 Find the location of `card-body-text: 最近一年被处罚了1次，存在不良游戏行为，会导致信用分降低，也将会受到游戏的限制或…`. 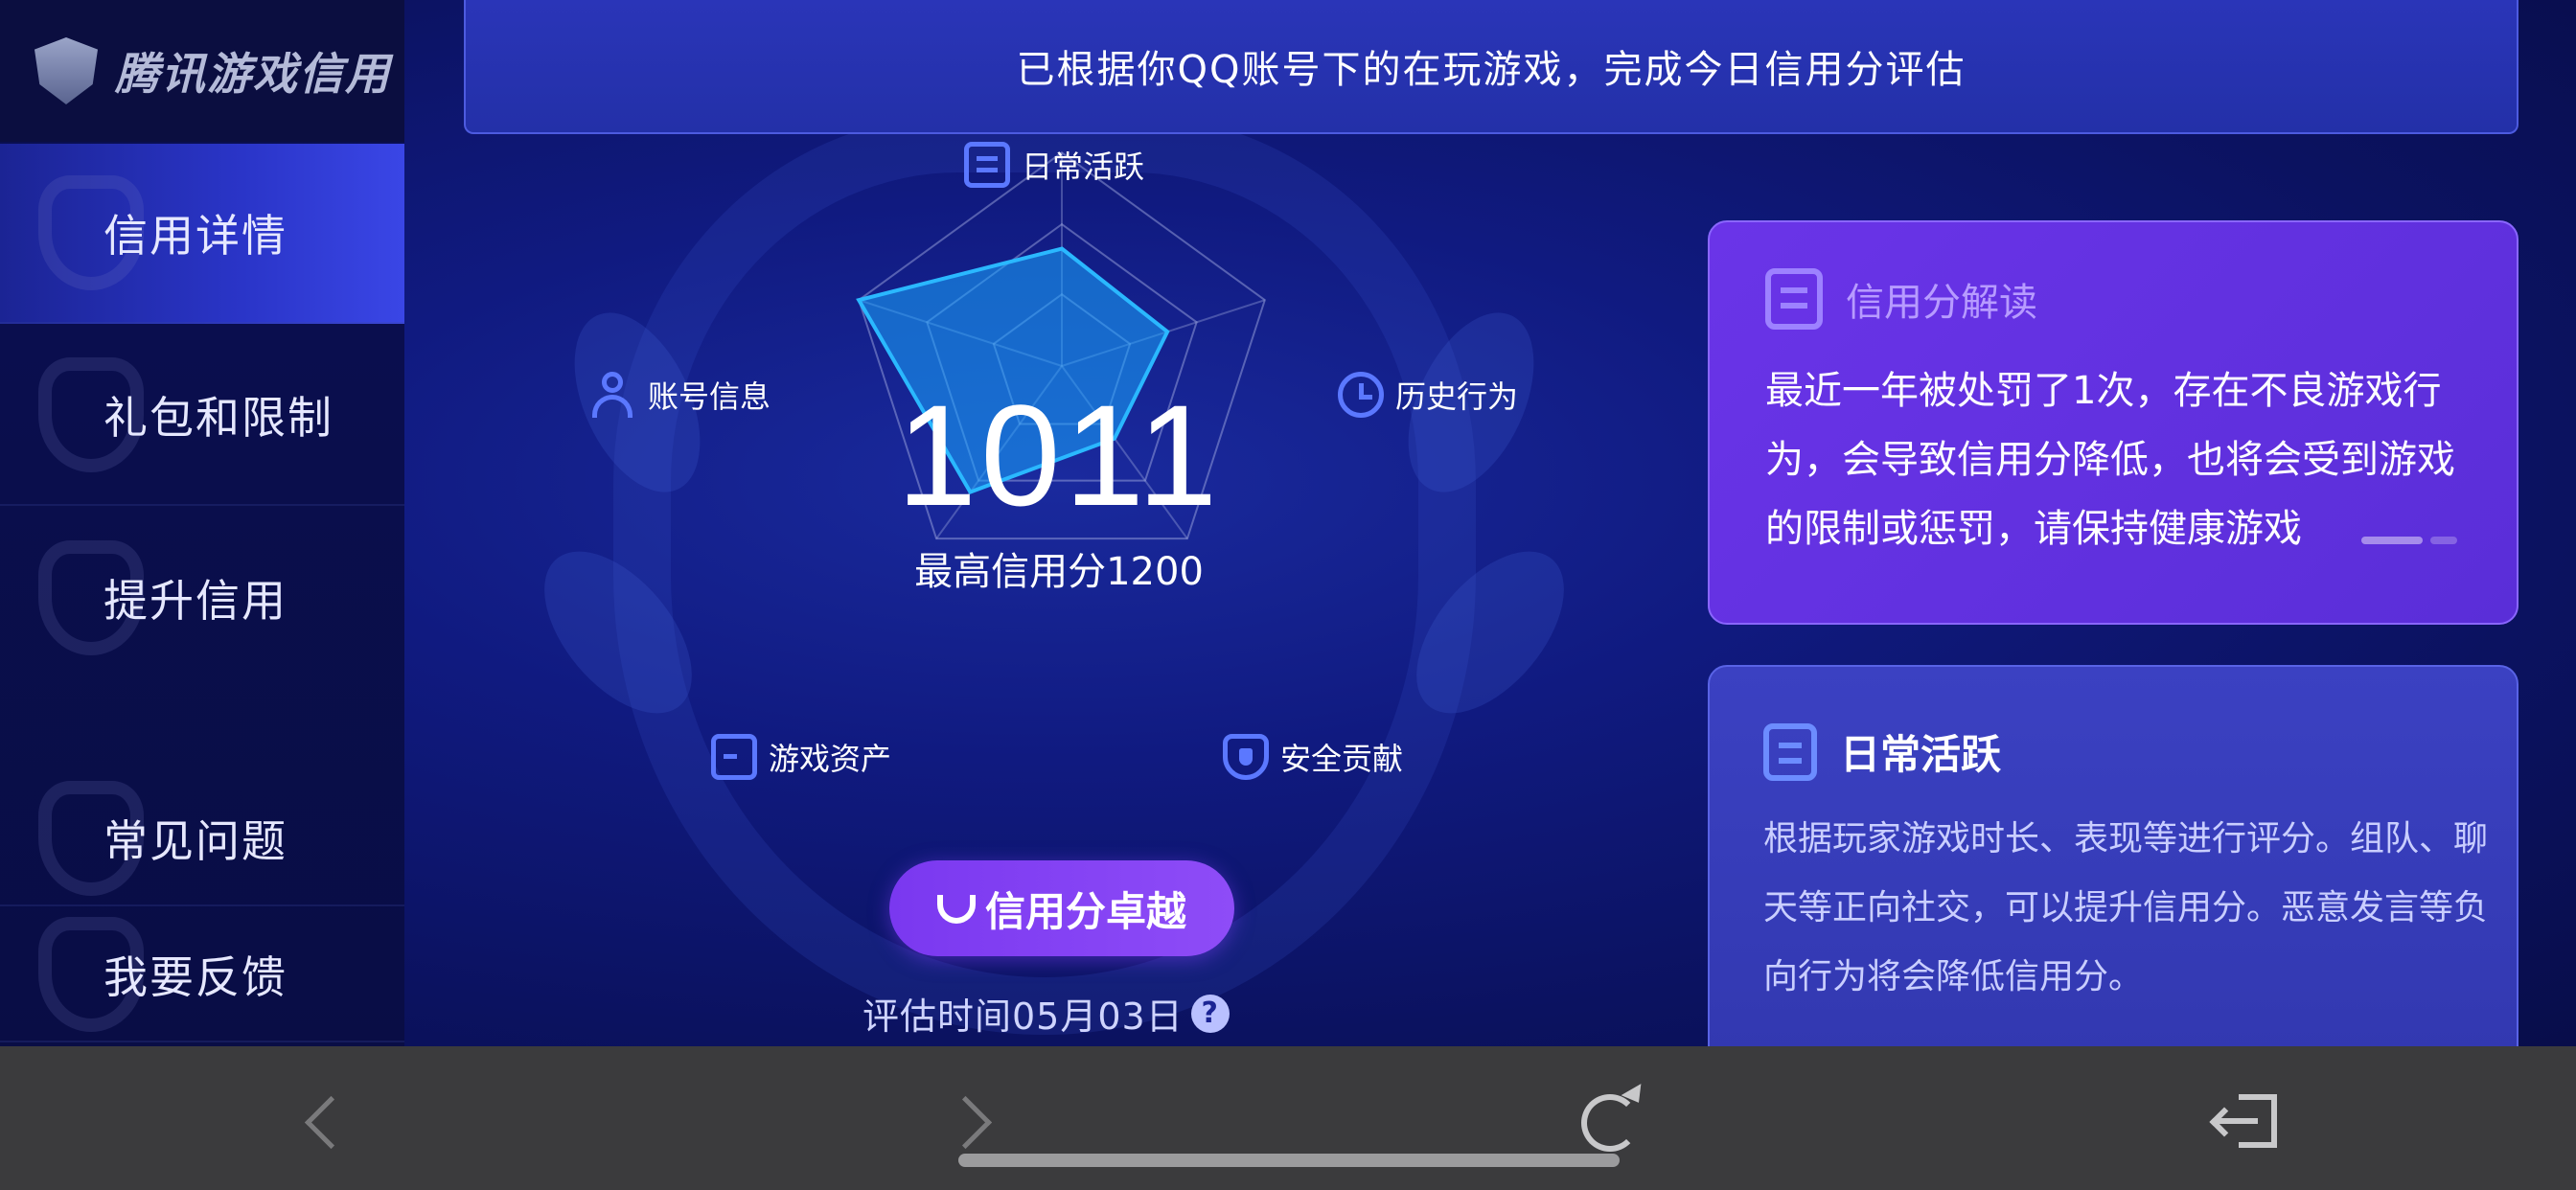

card-body-text: 最近一年被处罚了1次，存在不良游戏行为，会导致信用分降低，也将会受到游戏的限制或… is located at coordinates (2110, 460).